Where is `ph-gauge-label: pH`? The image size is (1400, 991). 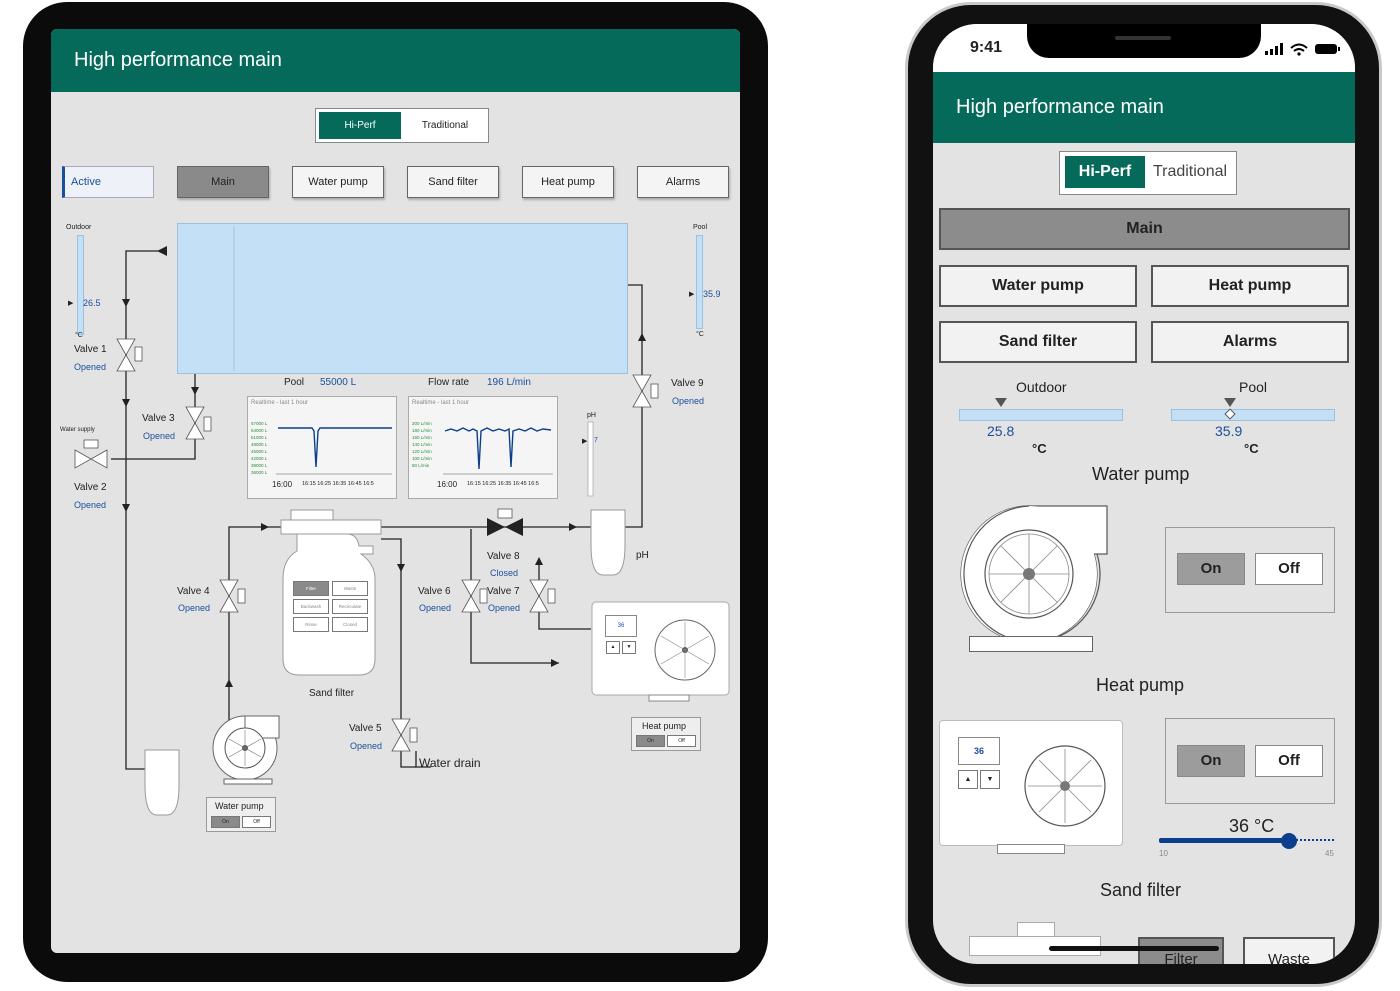
ph-gauge-label: pH is located at coordinates (591, 415).